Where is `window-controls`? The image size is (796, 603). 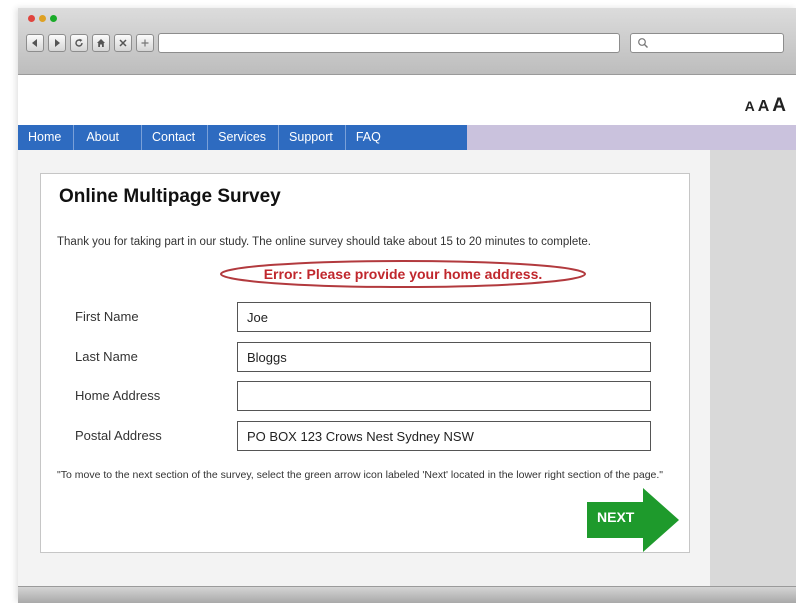
window-controls is located at coordinates (42, 18).